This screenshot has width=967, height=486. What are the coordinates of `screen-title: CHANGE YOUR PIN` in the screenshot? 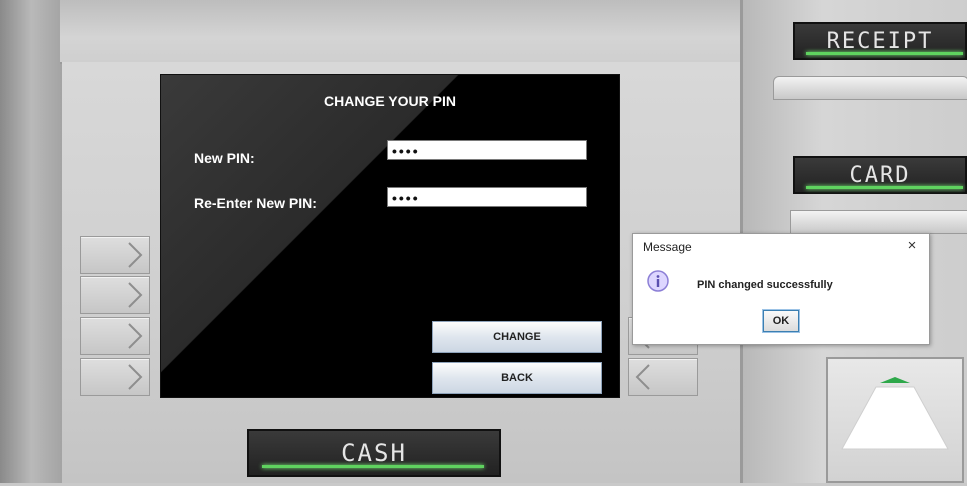 It's located at (390, 101).